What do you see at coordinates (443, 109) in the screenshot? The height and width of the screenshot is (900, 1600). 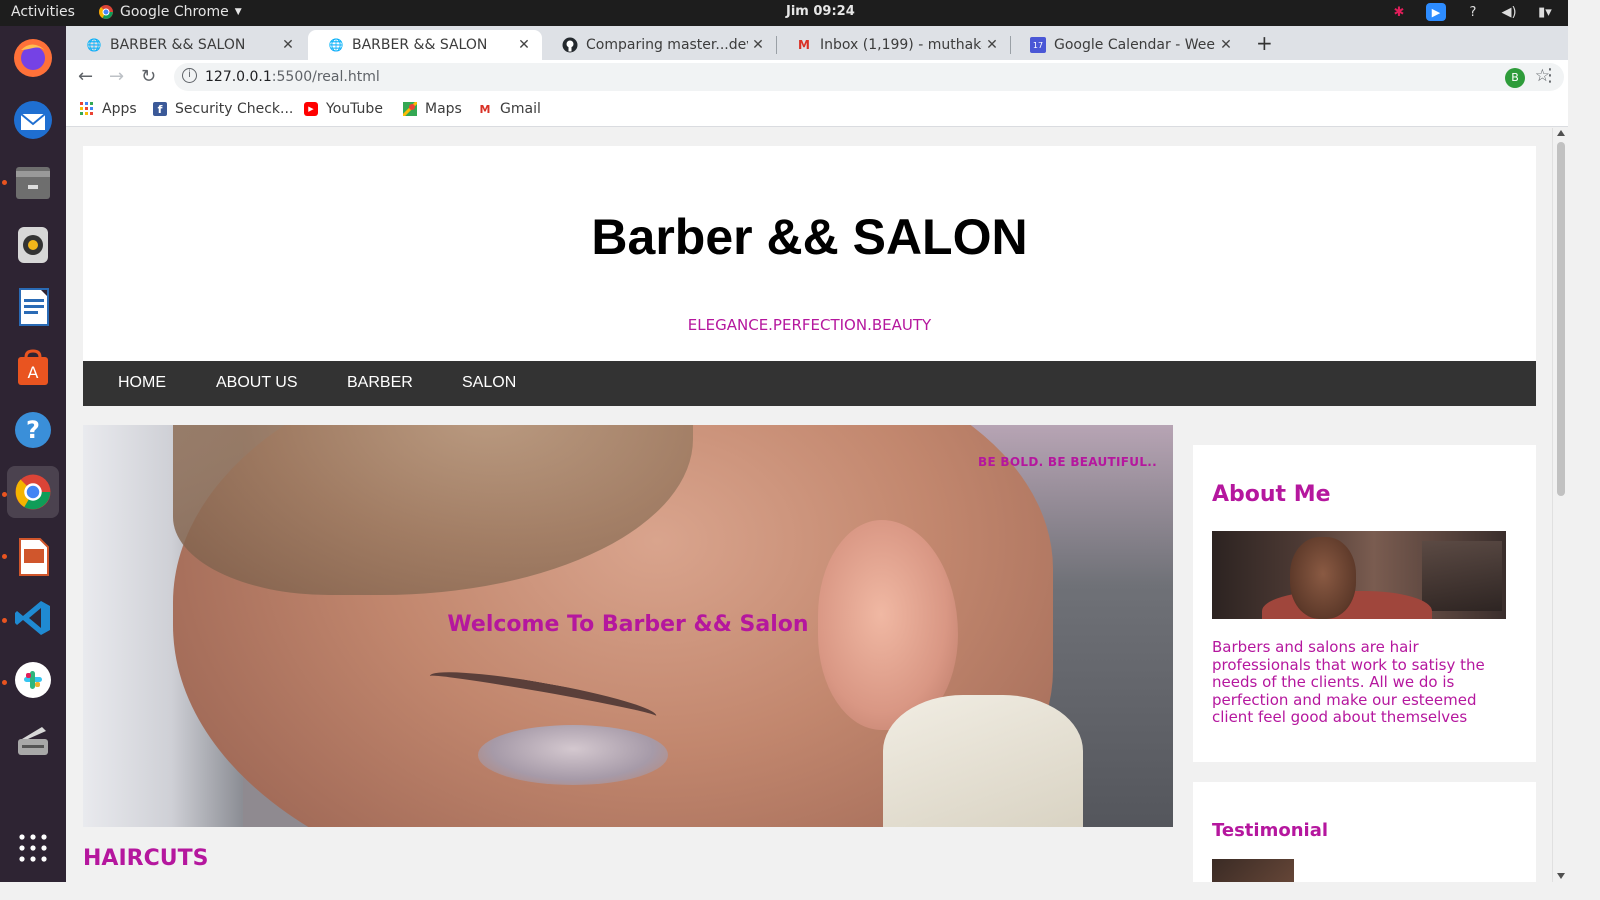 I see `bookmark-label: Maps` at bounding box center [443, 109].